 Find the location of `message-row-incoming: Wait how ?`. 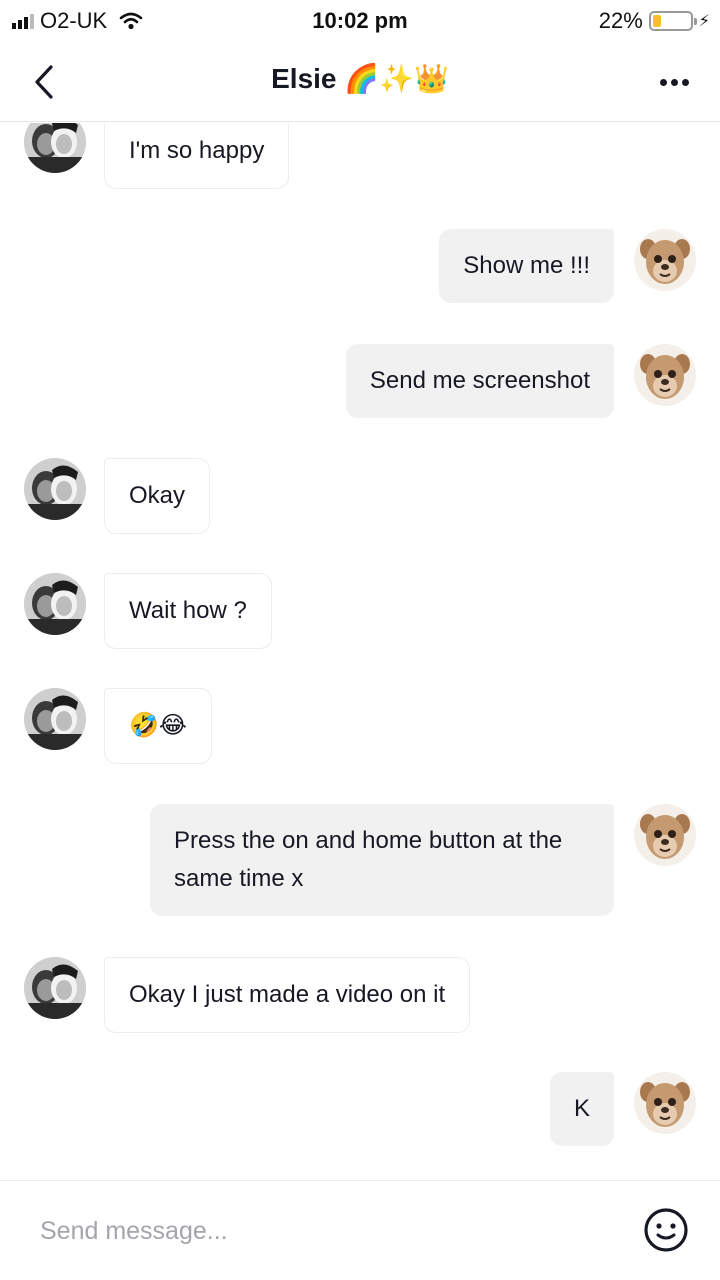

message-row-incoming: Wait how ? is located at coordinates (360, 612).